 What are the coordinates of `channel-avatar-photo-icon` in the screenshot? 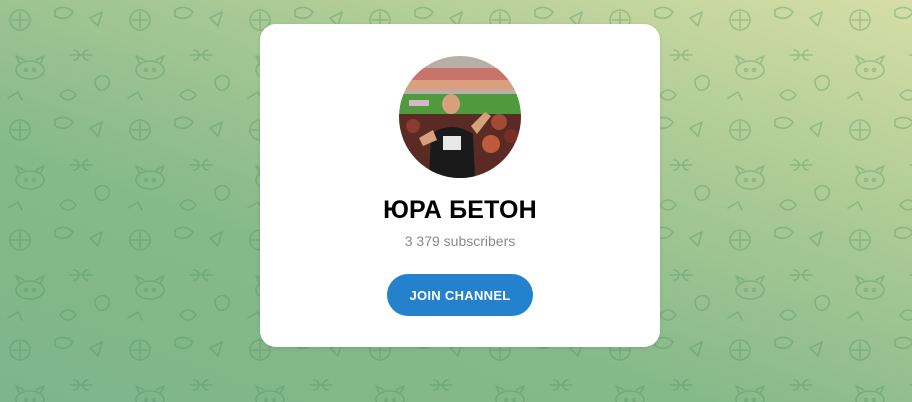 It's located at (460, 117).